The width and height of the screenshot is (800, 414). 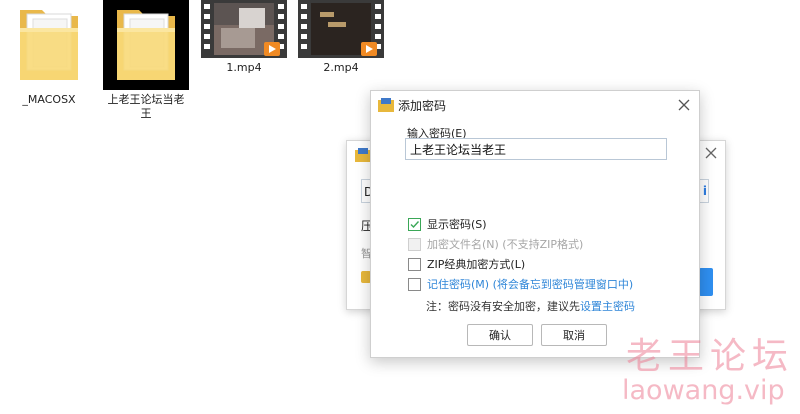 I want to click on file-item-video-1: 1.mp4, so click(x=244, y=37).